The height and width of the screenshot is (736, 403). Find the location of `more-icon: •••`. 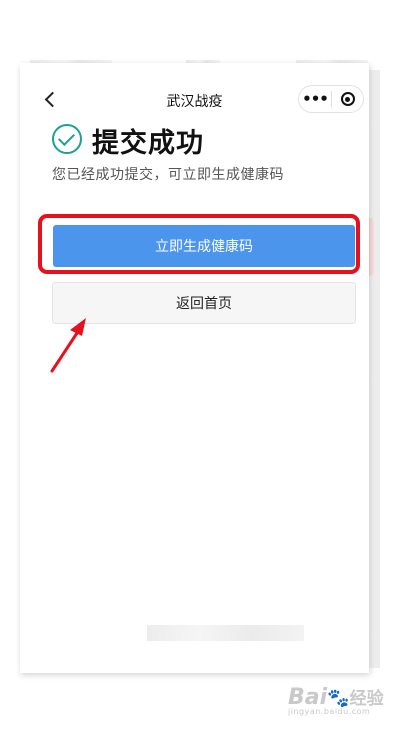

more-icon: ••• is located at coordinates (315, 99).